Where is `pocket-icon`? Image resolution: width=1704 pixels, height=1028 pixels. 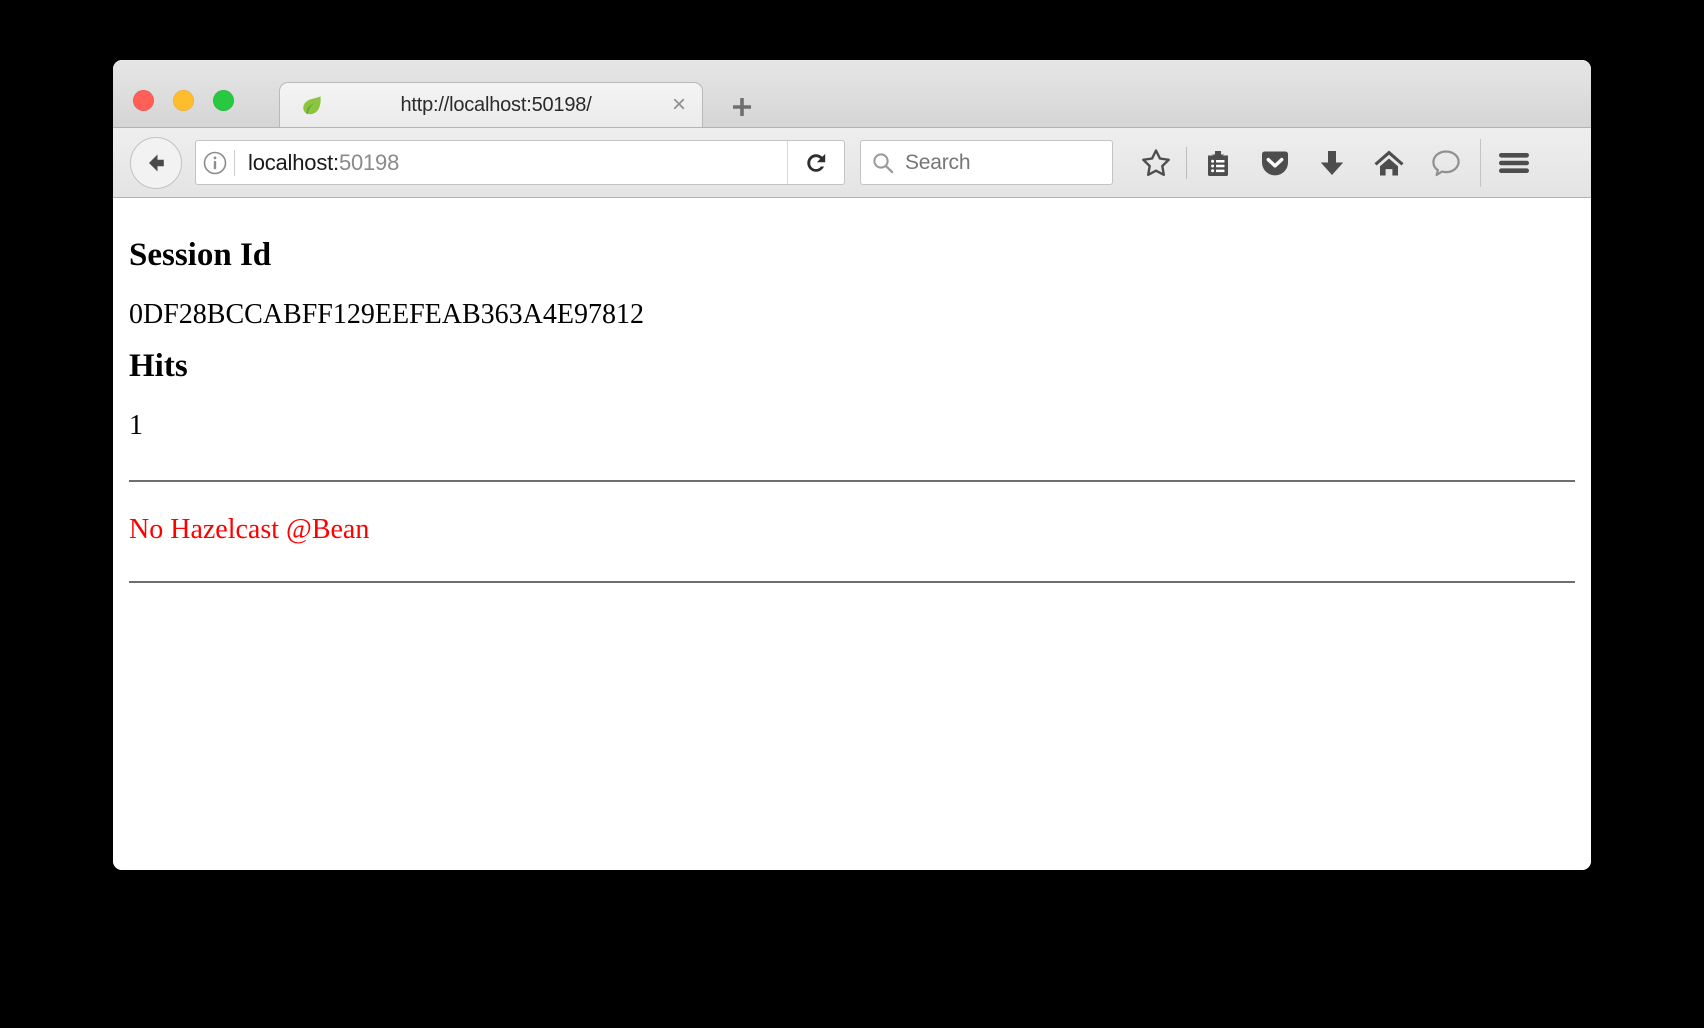
pocket-icon is located at coordinates (1274, 163).